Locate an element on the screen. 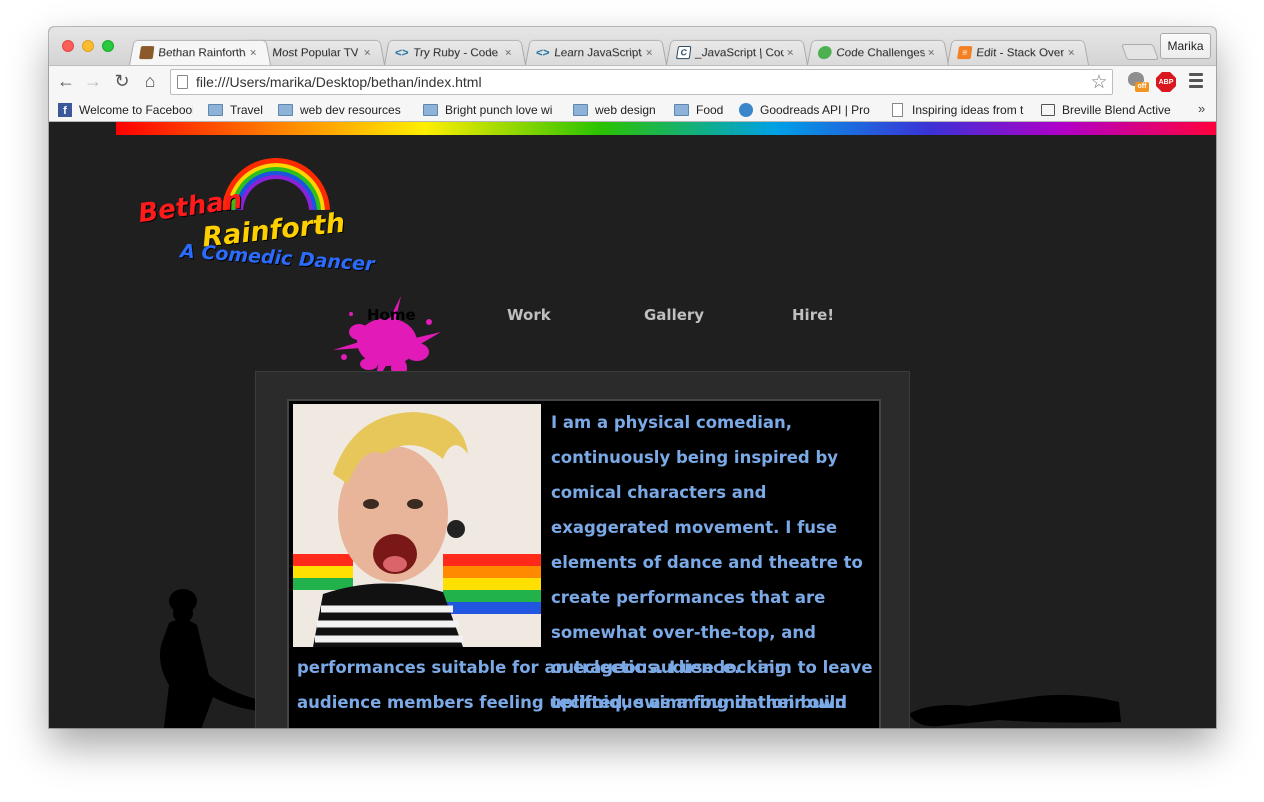 The image size is (1264, 802). tab-title: Bethan Rainforth is located at coordinates (202, 53).